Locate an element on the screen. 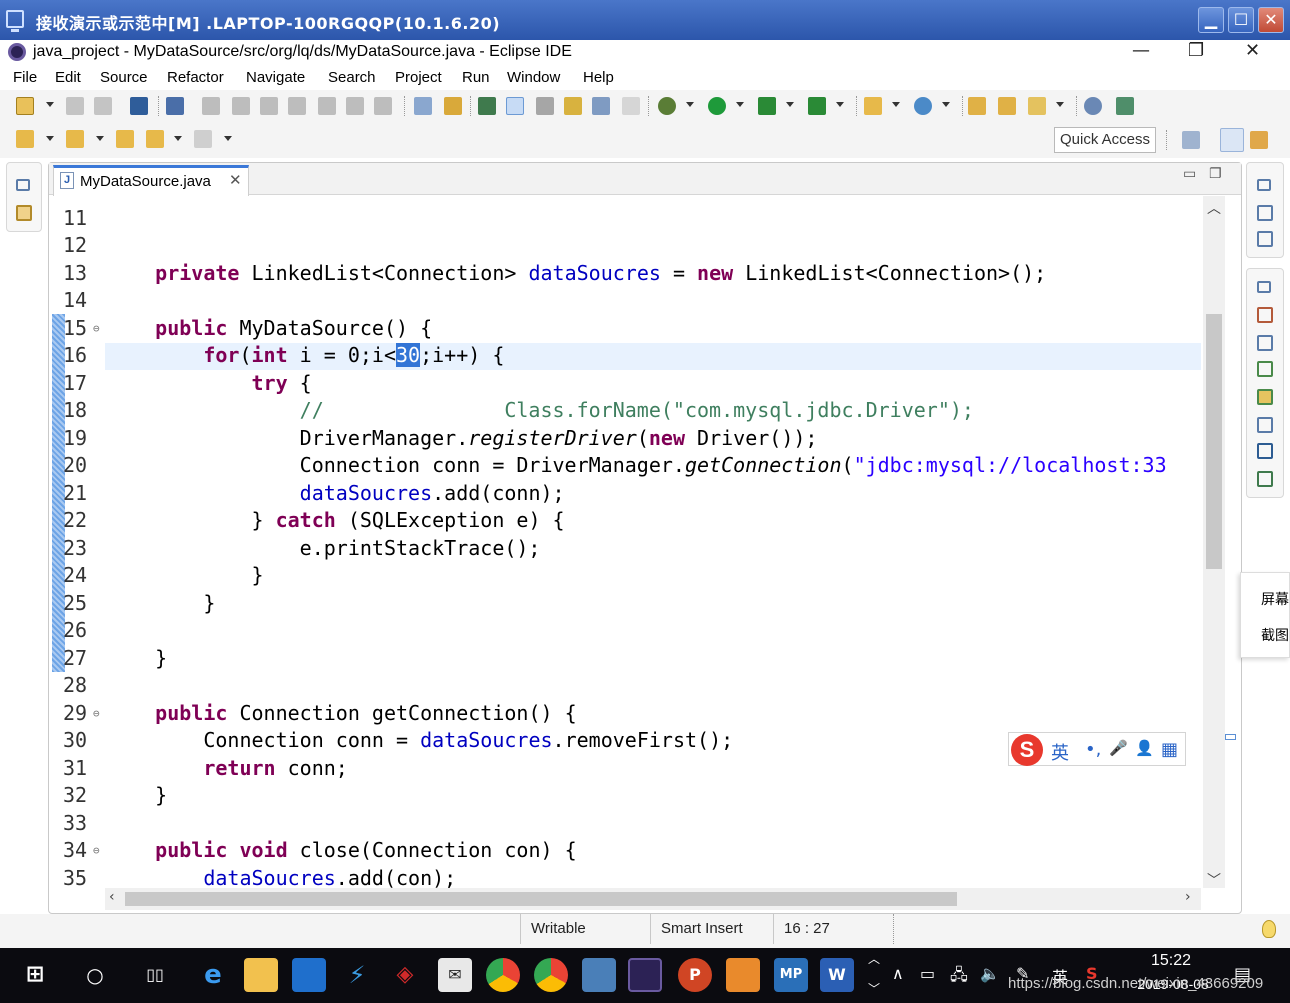  quick-access-field: Quick Access is located at coordinates (1105, 140).